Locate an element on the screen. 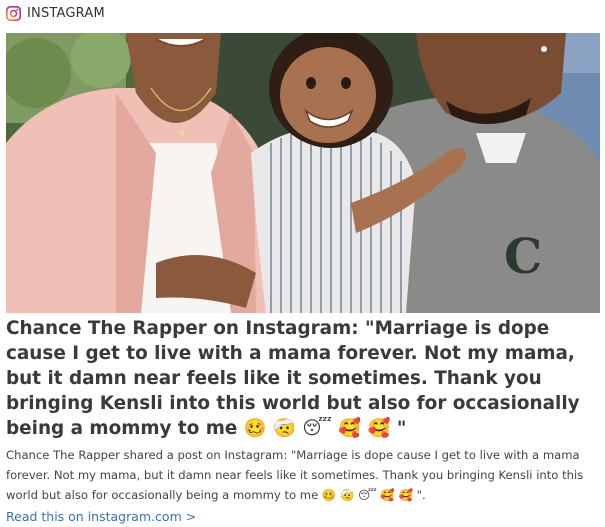 The height and width of the screenshot is (527, 605). read-on-instagram-link: Read this on instagram.com > is located at coordinates (101, 516).